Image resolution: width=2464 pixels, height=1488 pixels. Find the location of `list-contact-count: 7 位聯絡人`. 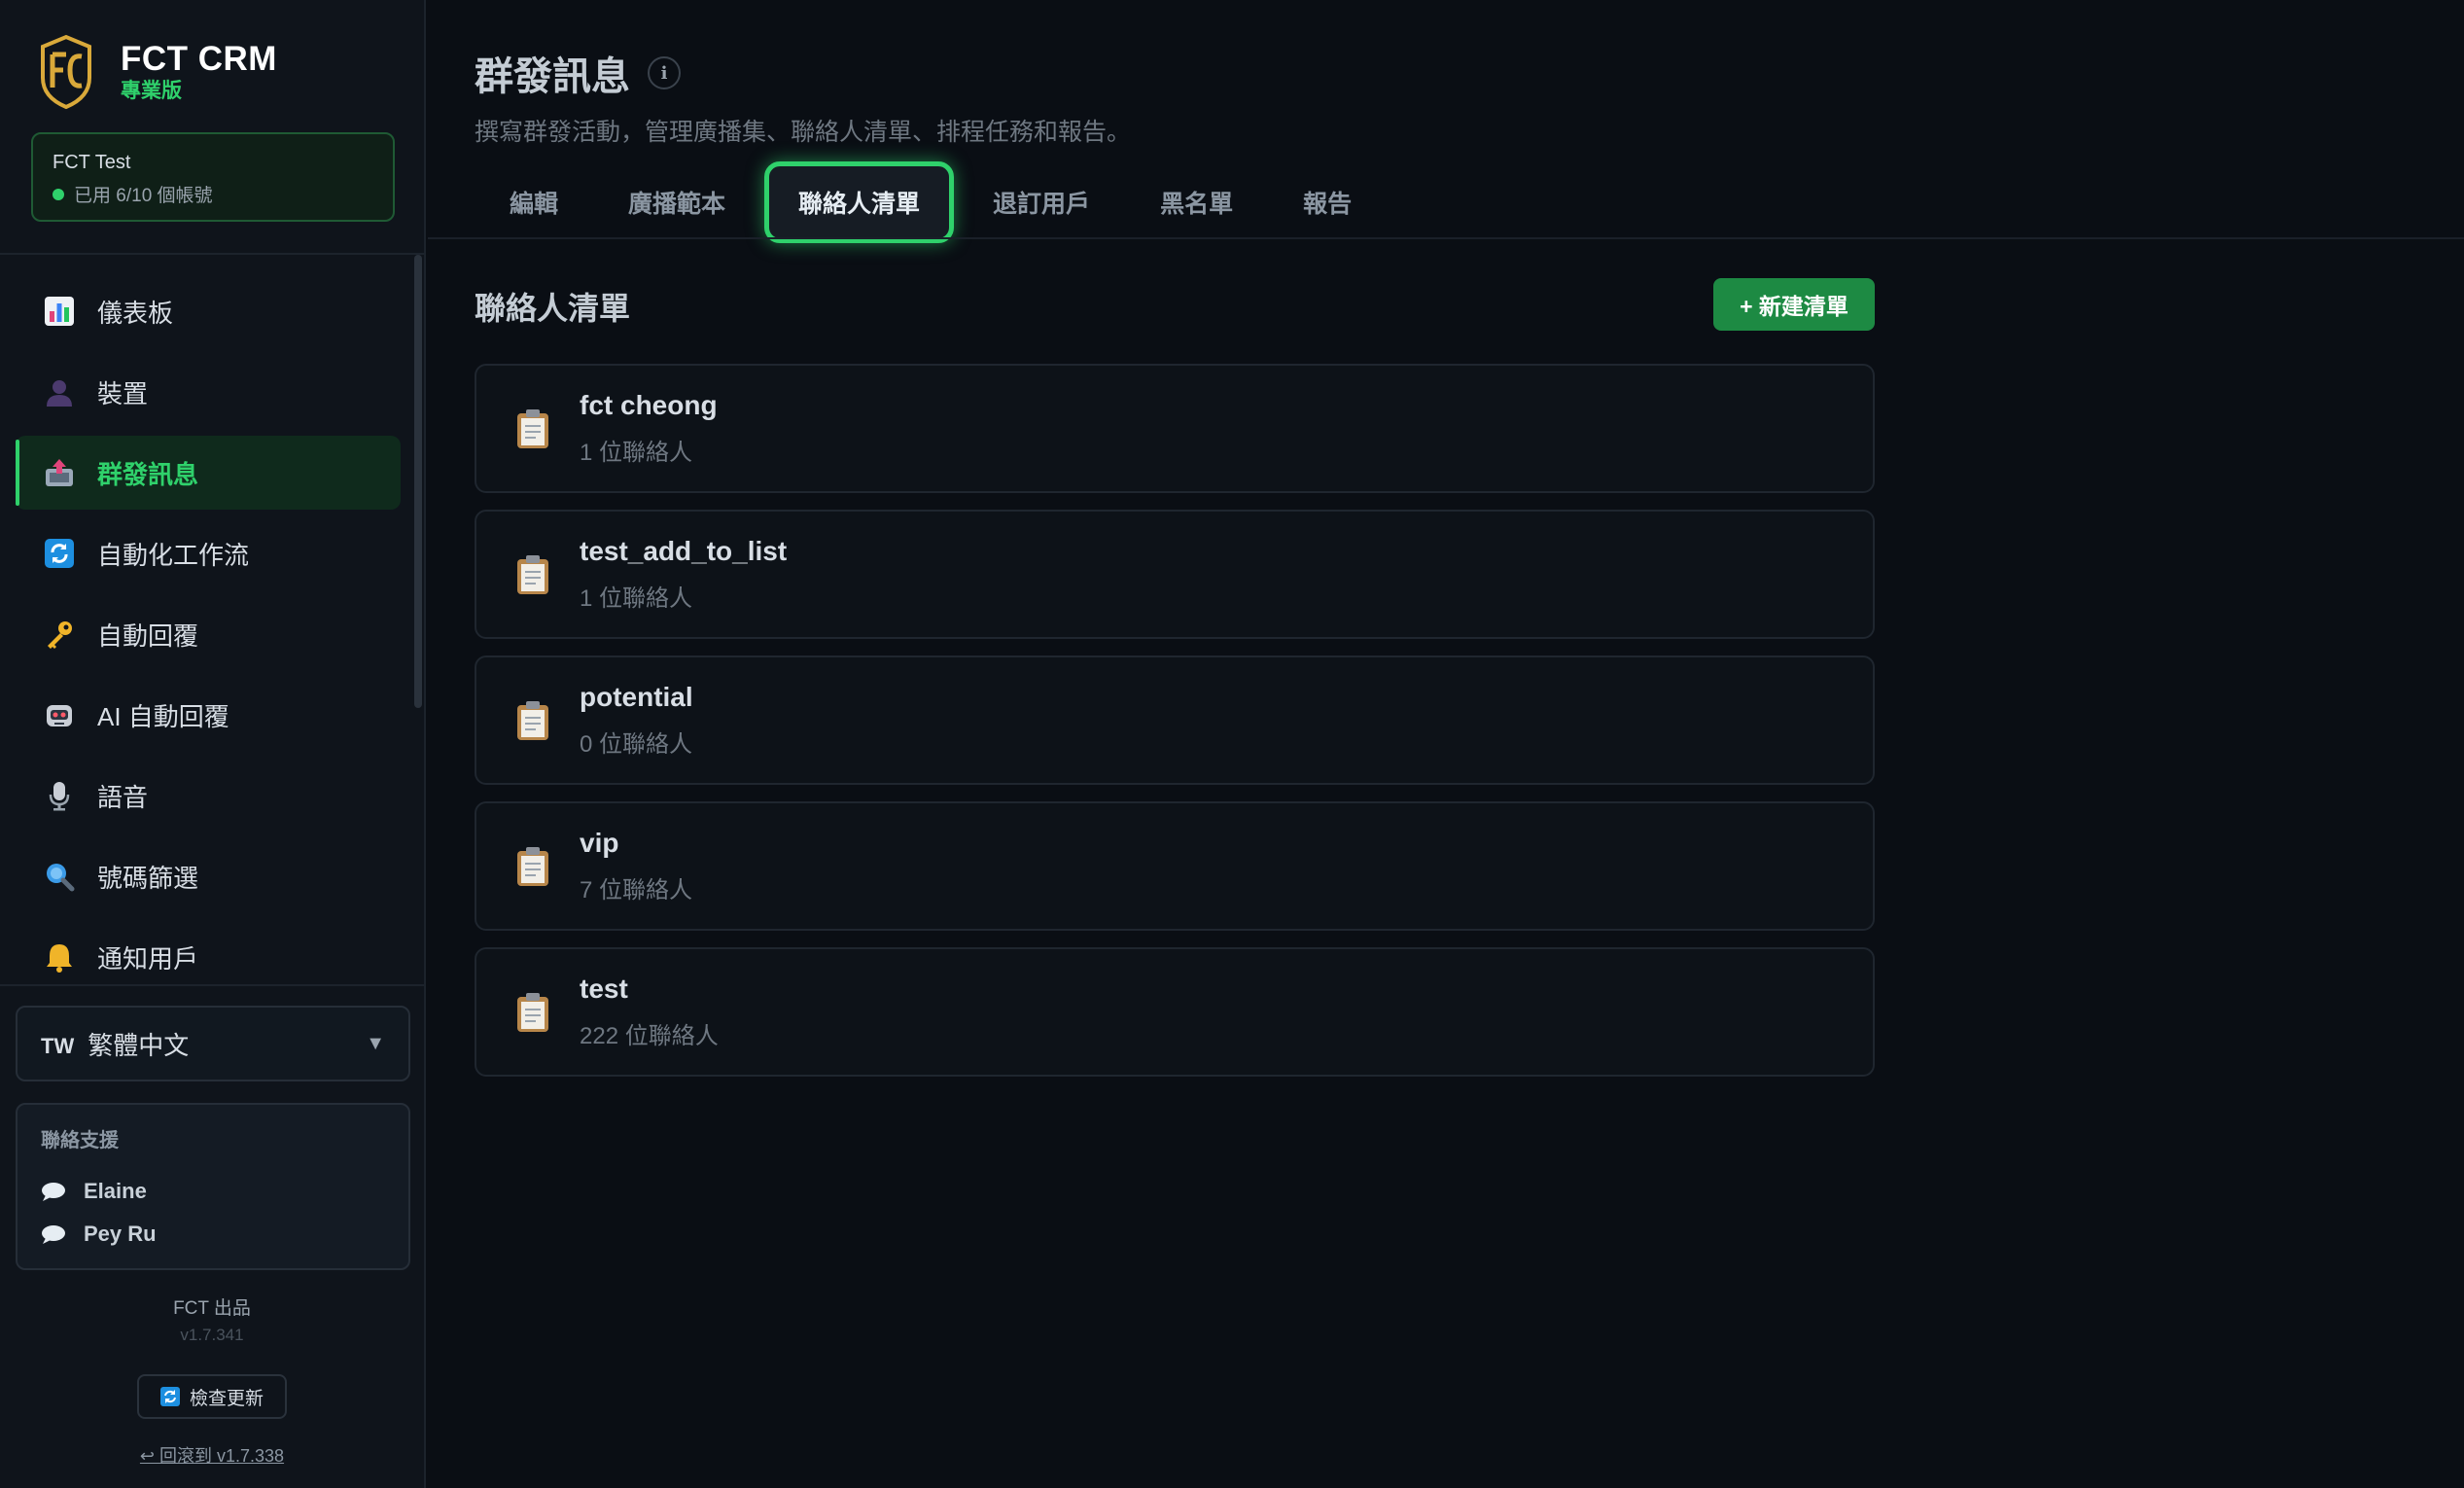

list-contact-count: 7 位聯絡人 is located at coordinates (636, 890).